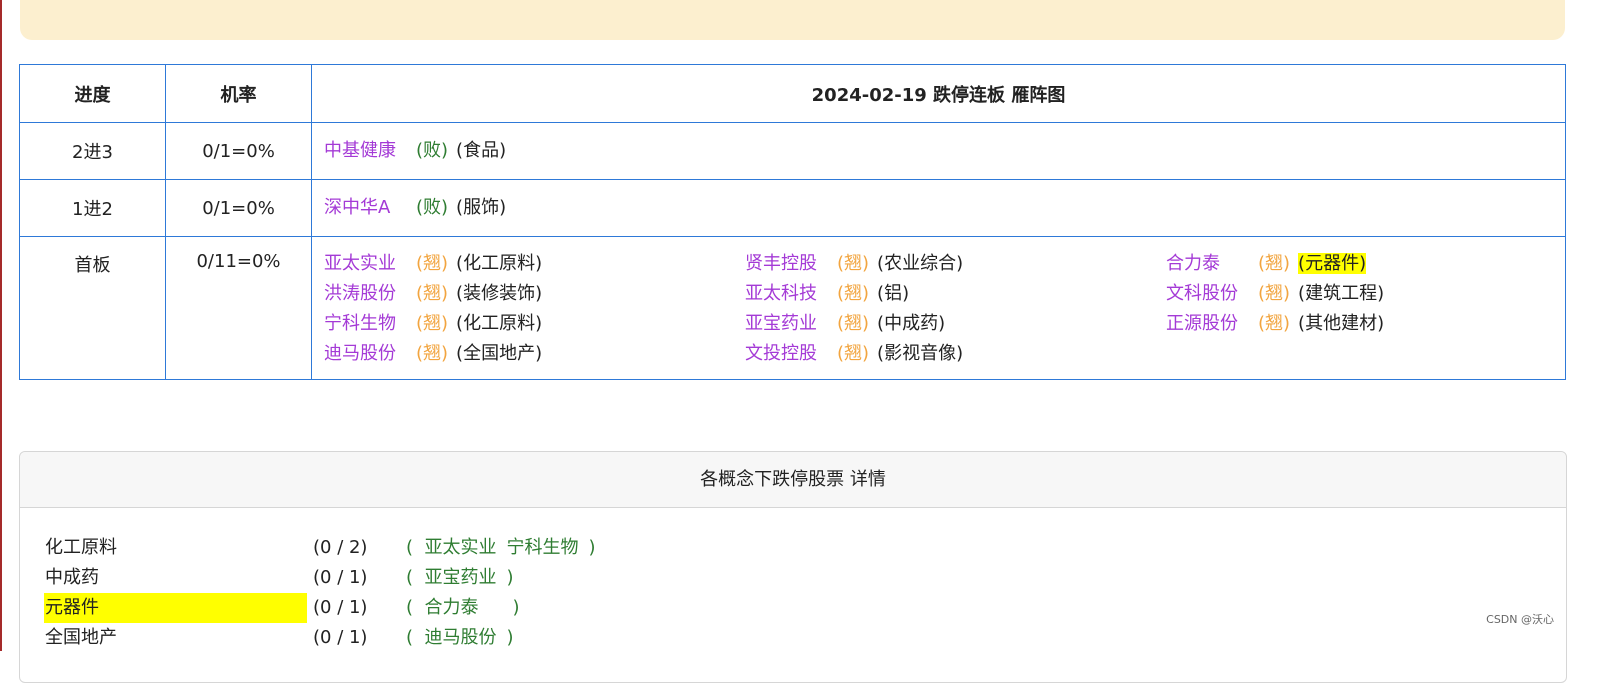  What do you see at coordinates (238, 308) in the screenshot?
I see `rate-cell: 0/11=0%` at bounding box center [238, 308].